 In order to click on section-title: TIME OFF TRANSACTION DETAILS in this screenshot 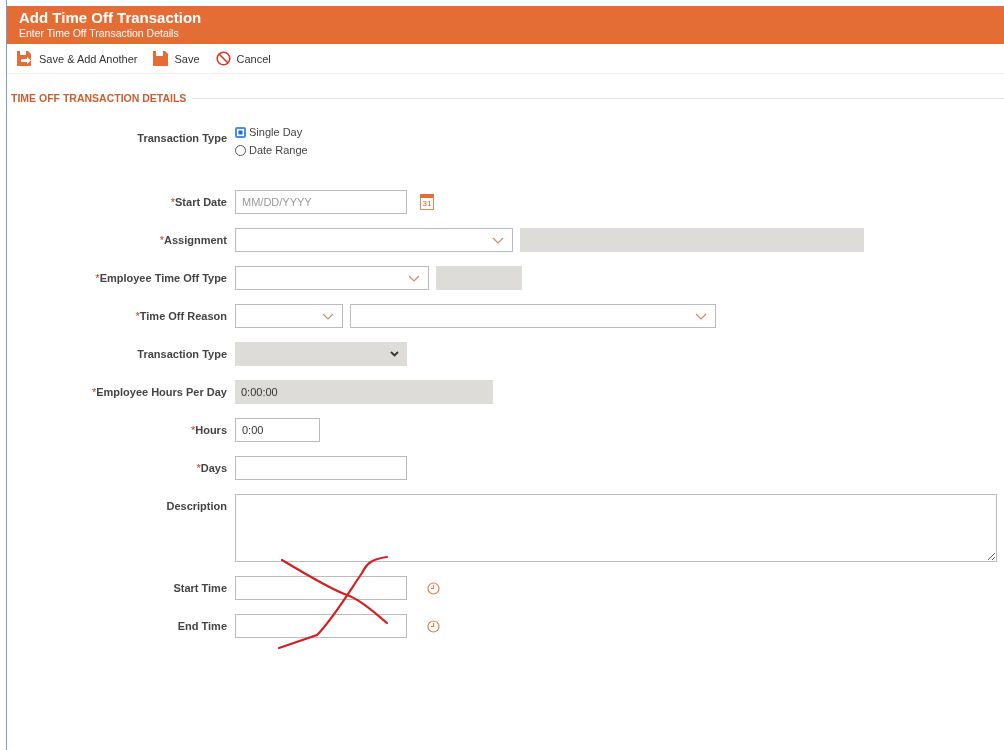, I will do `click(99, 98)`.